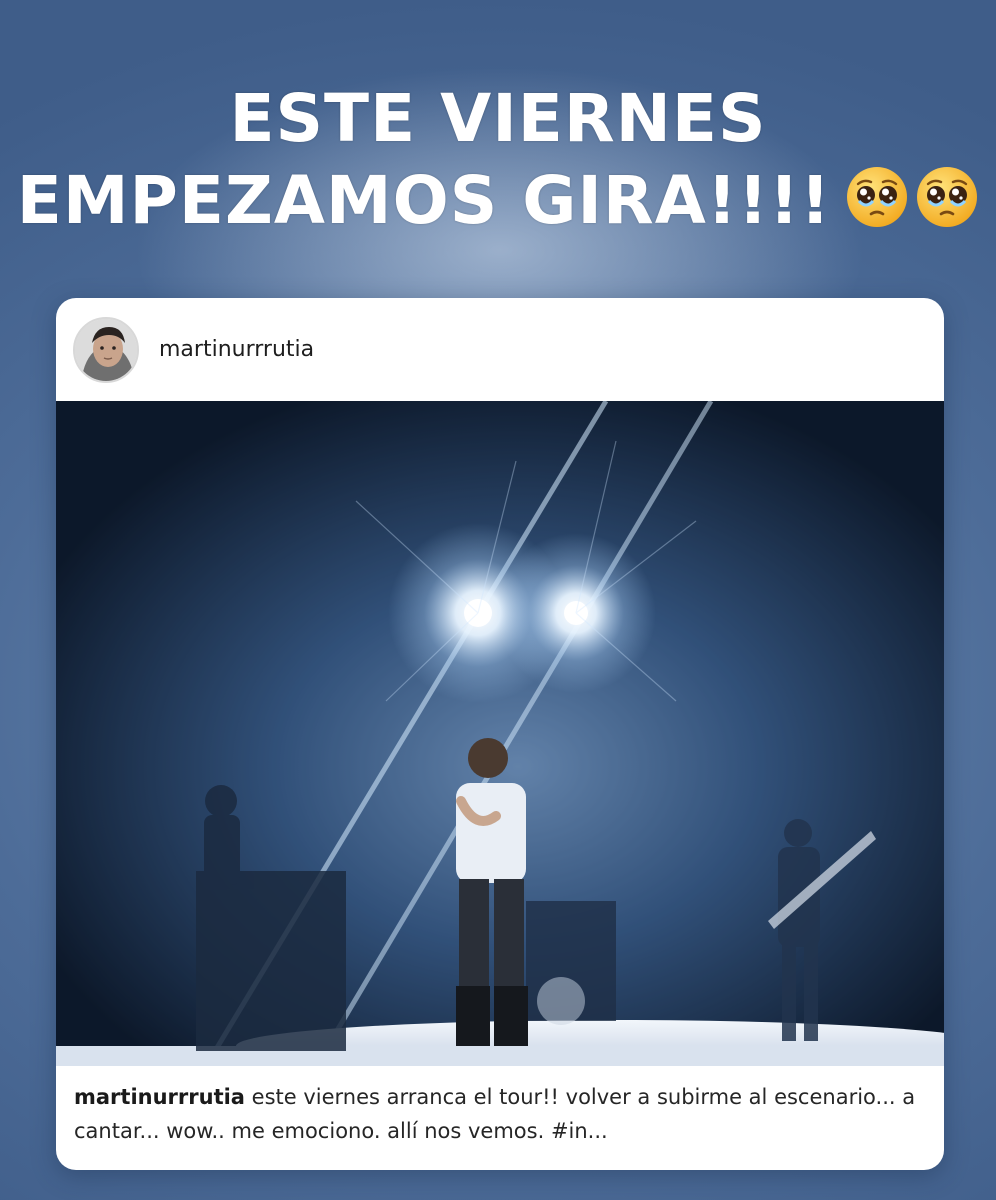 This screenshot has width=996, height=1200. What do you see at coordinates (236, 349) in the screenshot?
I see `post-username: martinurrrutia` at bounding box center [236, 349].